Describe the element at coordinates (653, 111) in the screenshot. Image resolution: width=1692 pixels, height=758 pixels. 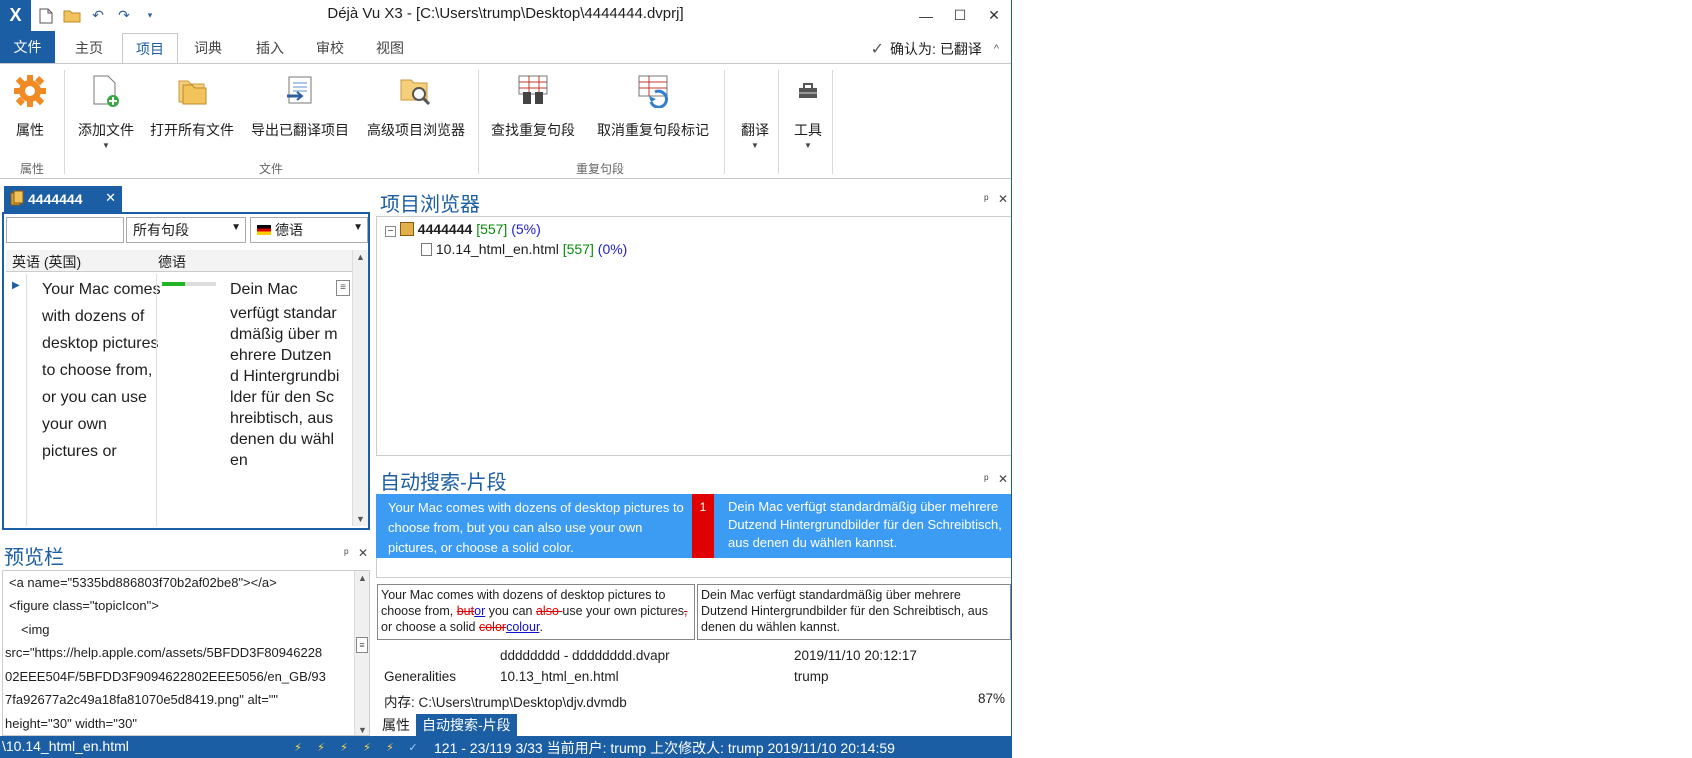
I see `cancel-duplicates-button: 取消重复句段标记` at that location.